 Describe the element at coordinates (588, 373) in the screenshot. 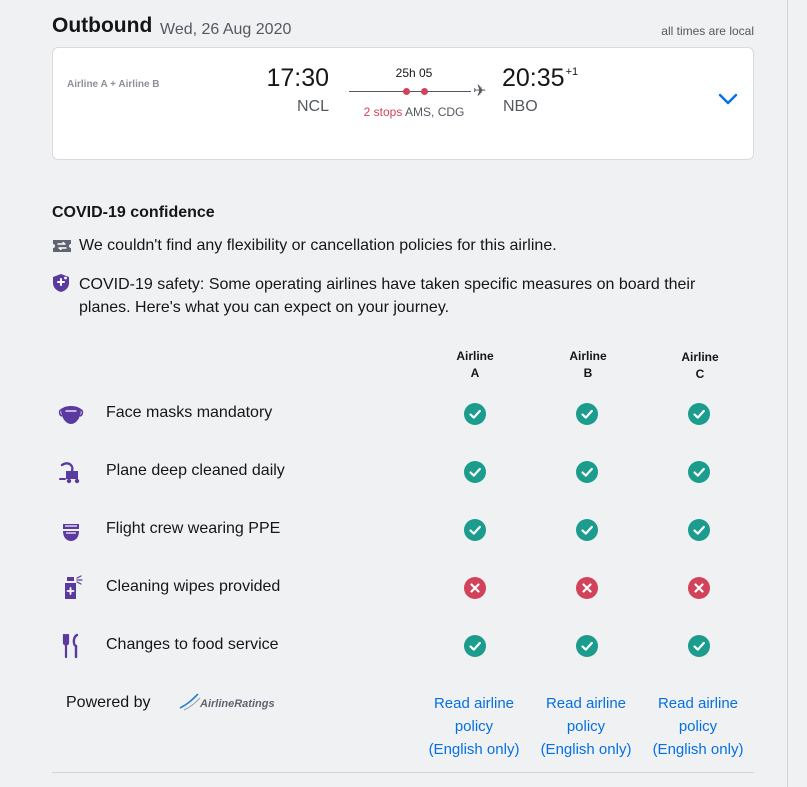

I see `column-header-line: B` at that location.